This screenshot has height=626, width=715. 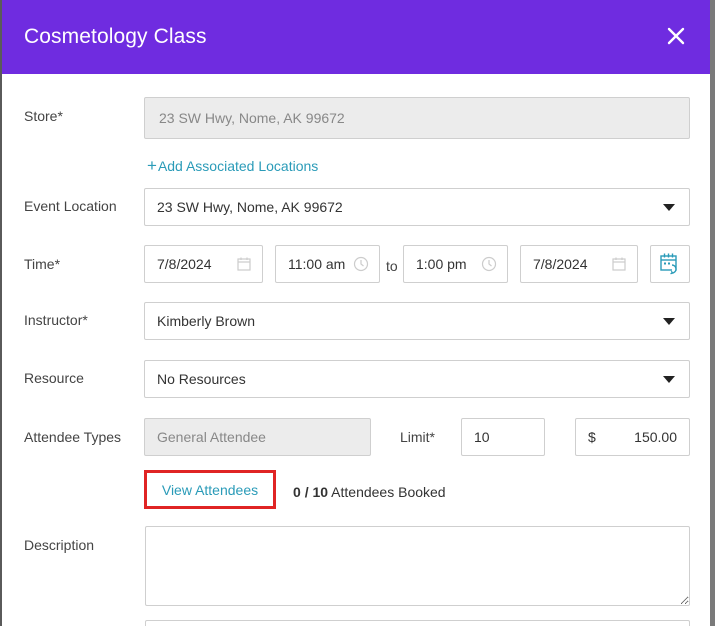 I want to click on recurring-calendar-button, so click(x=670, y=264).